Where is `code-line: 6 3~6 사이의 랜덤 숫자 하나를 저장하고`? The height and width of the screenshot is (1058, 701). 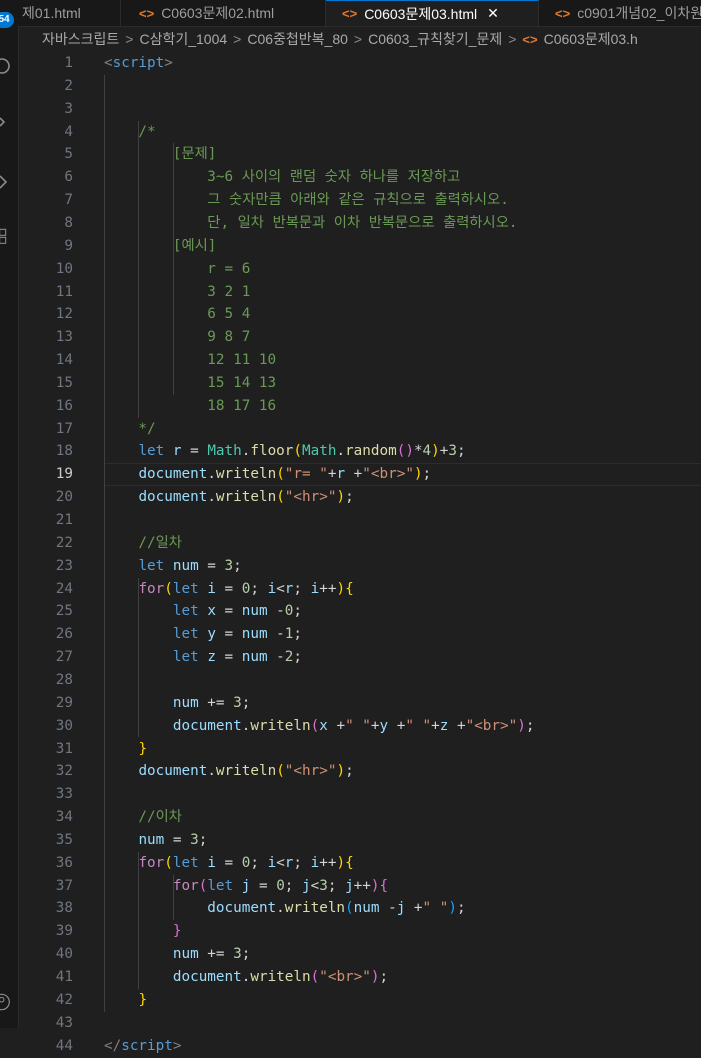 code-line: 6 3~6 사이의 랜덤 숫자 하나를 저장하고 is located at coordinates (359, 177).